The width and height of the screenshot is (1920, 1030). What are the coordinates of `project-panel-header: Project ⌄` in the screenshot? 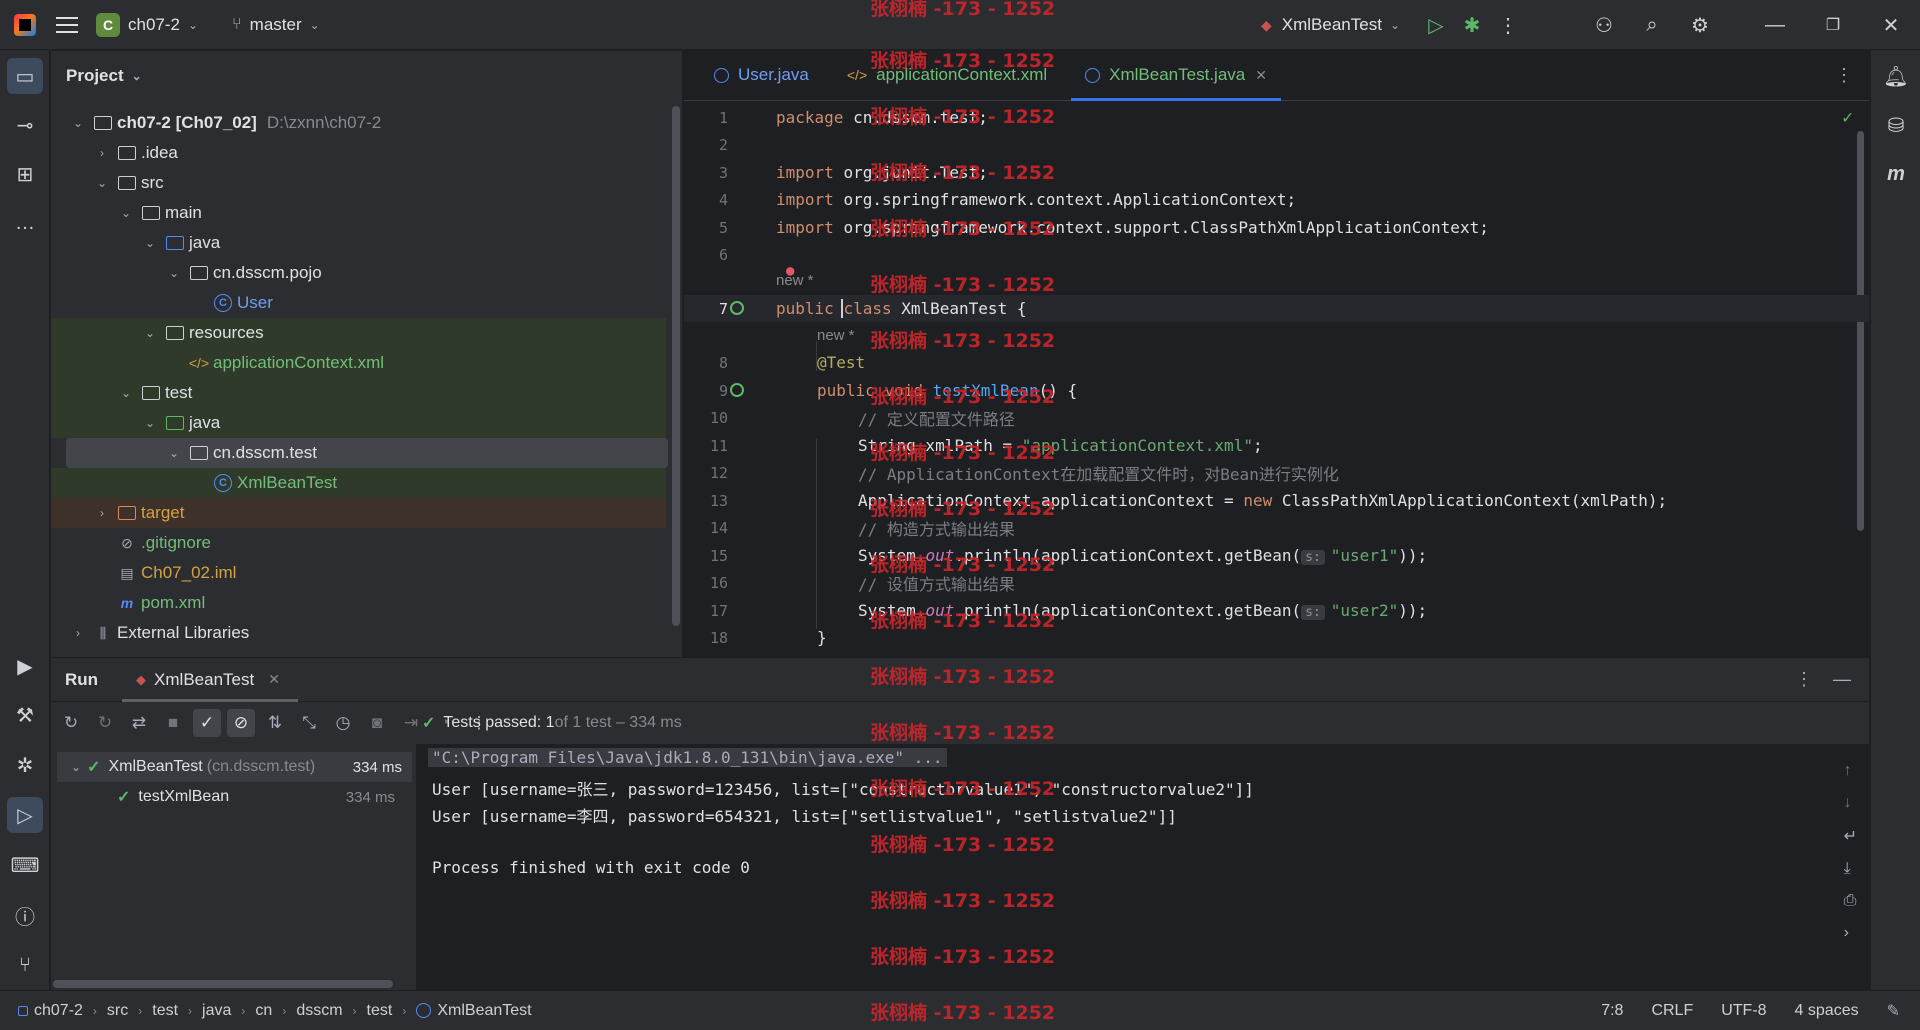 It's located at (366, 76).